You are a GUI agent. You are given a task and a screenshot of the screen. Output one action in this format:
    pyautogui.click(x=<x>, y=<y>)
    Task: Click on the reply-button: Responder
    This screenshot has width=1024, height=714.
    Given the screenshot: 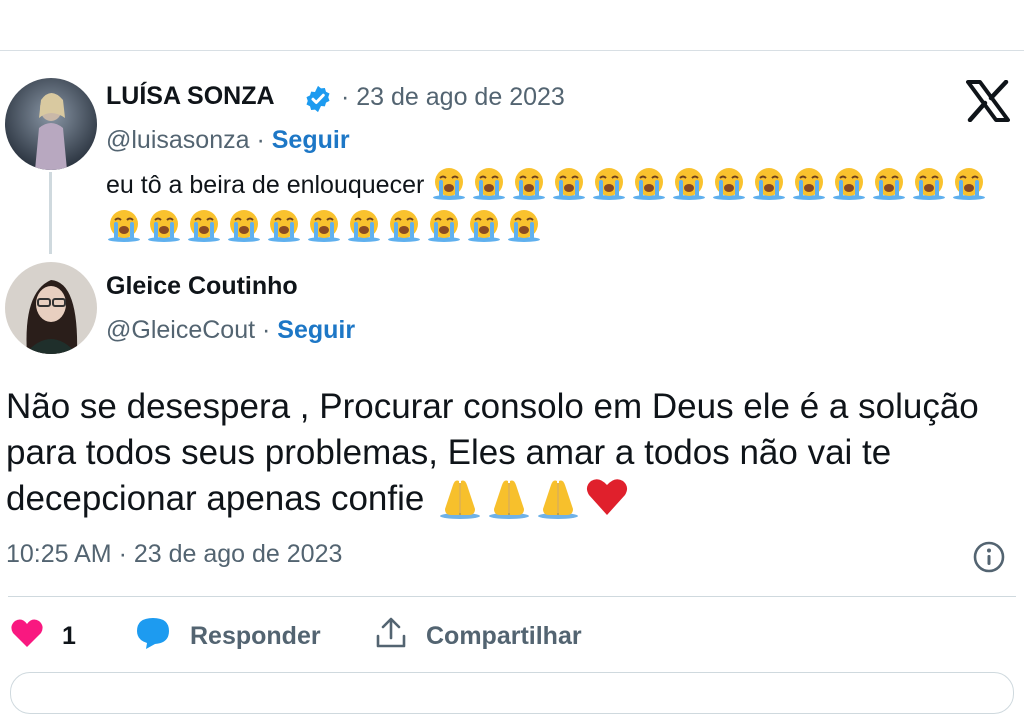 What is the action you would take?
    pyautogui.click(x=227, y=636)
    